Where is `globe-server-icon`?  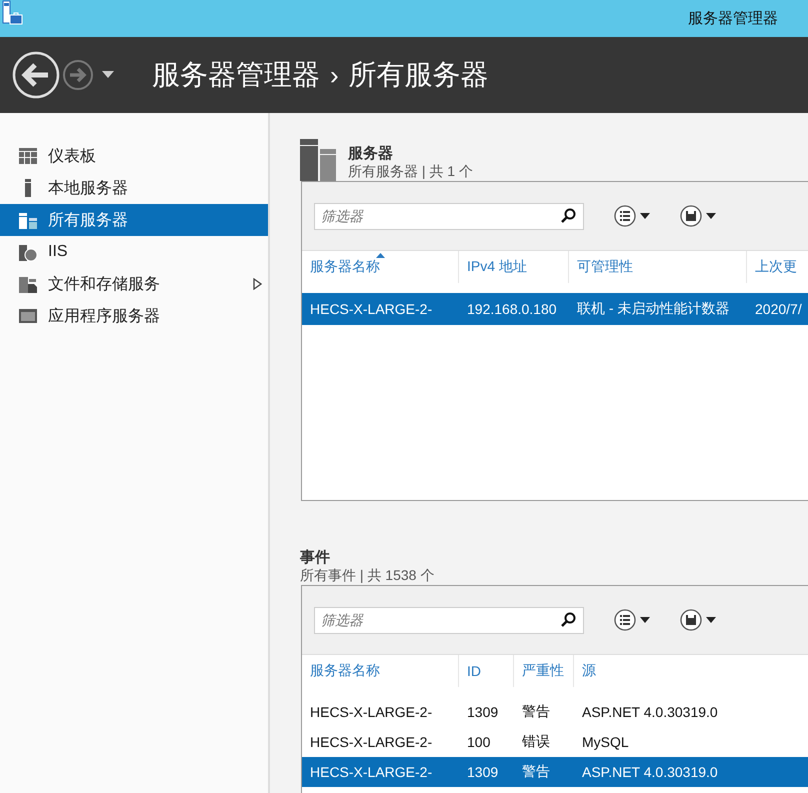 globe-server-icon is located at coordinates (28, 252).